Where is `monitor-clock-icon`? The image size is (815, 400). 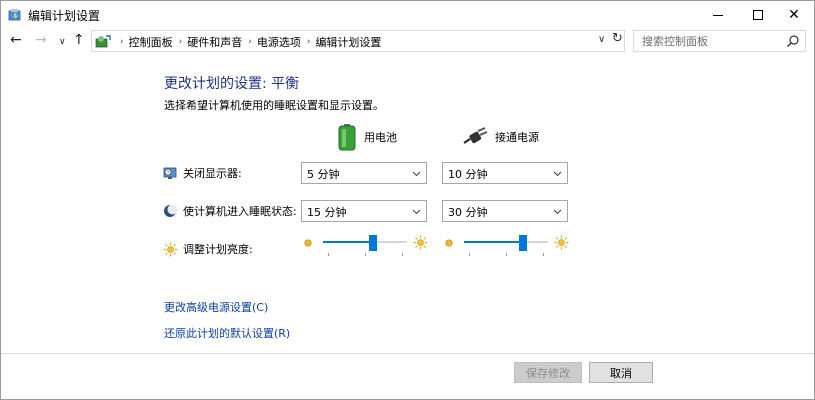
monitor-clock-icon is located at coordinates (170, 173).